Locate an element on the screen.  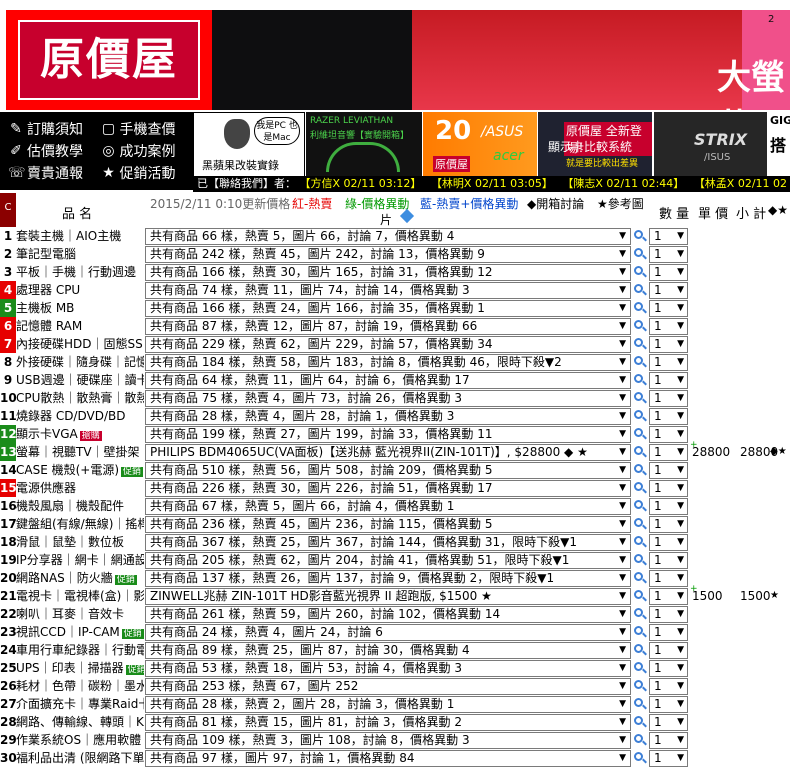
product-select: 共有商品 81 樣，熱賣 15，圖片 81，討論 3，價格異動 2 ▼ is located at coordinates (388, 722).